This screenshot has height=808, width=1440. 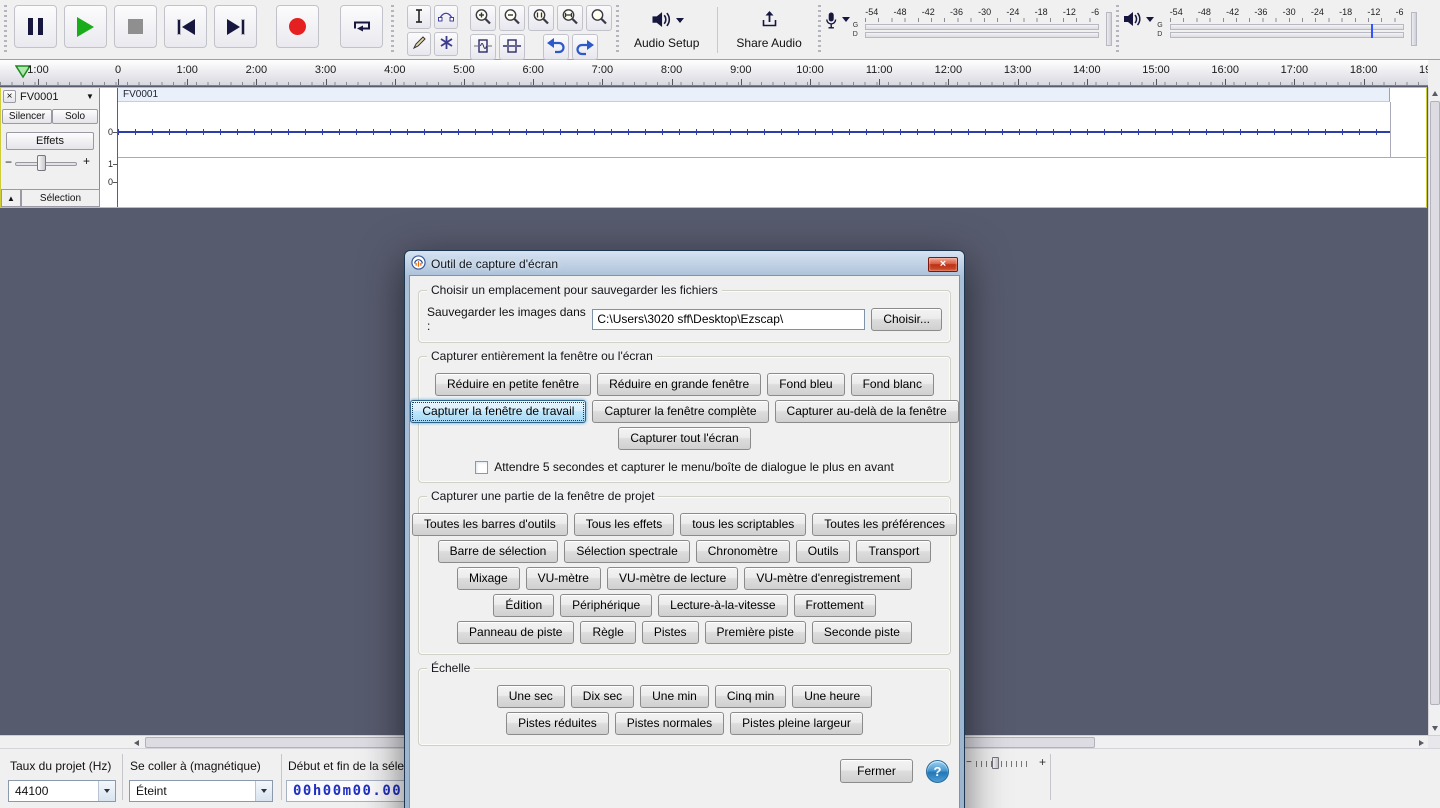 I want to click on transport-button: Transport, so click(x=894, y=551).